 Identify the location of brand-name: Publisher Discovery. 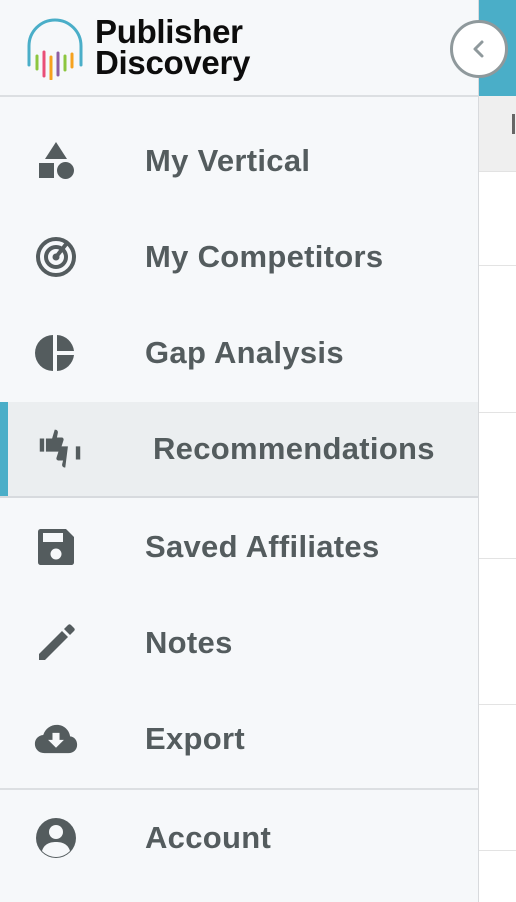
(173, 47).